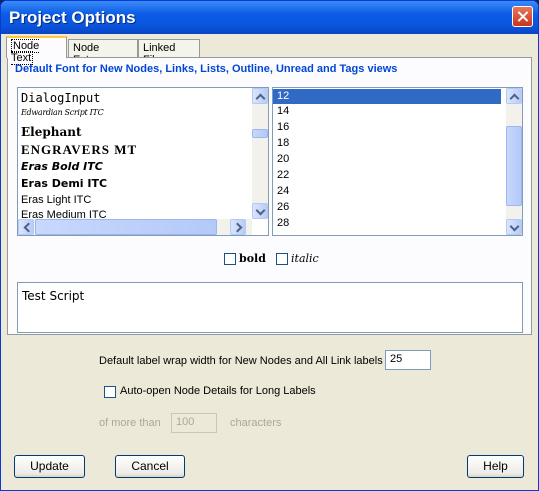 The image size is (539, 491). What do you see at coordinates (26, 227) in the screenshot?
I see `chevron-left-icon` at bounding box center [26, 227].